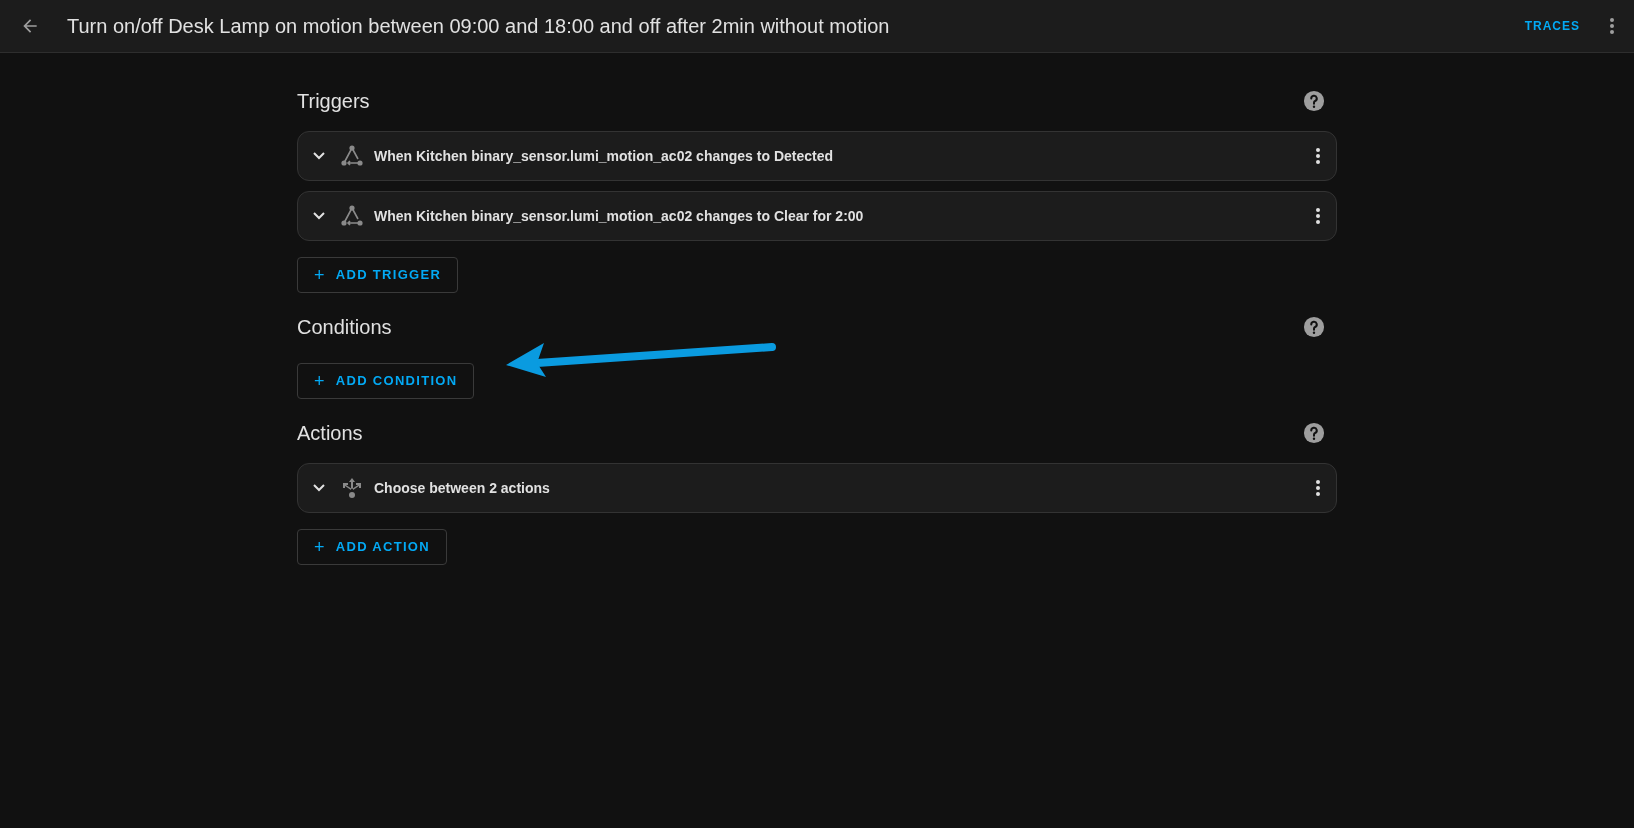 This screenshot has height=828, width=1634. I want to click on card-summary: When Kitchen binary_sensor.lumi_motion_ac02 changes to Detected, so click(604, 156).